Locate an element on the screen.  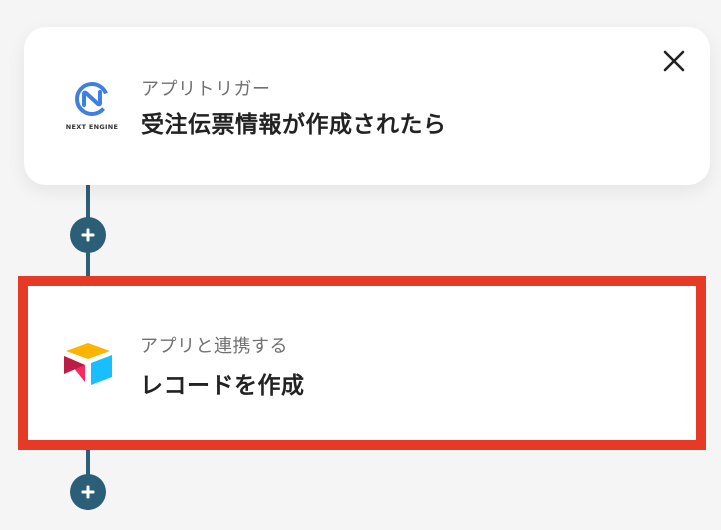
next-engine-logo-icon is located at coordinates (92, 99).